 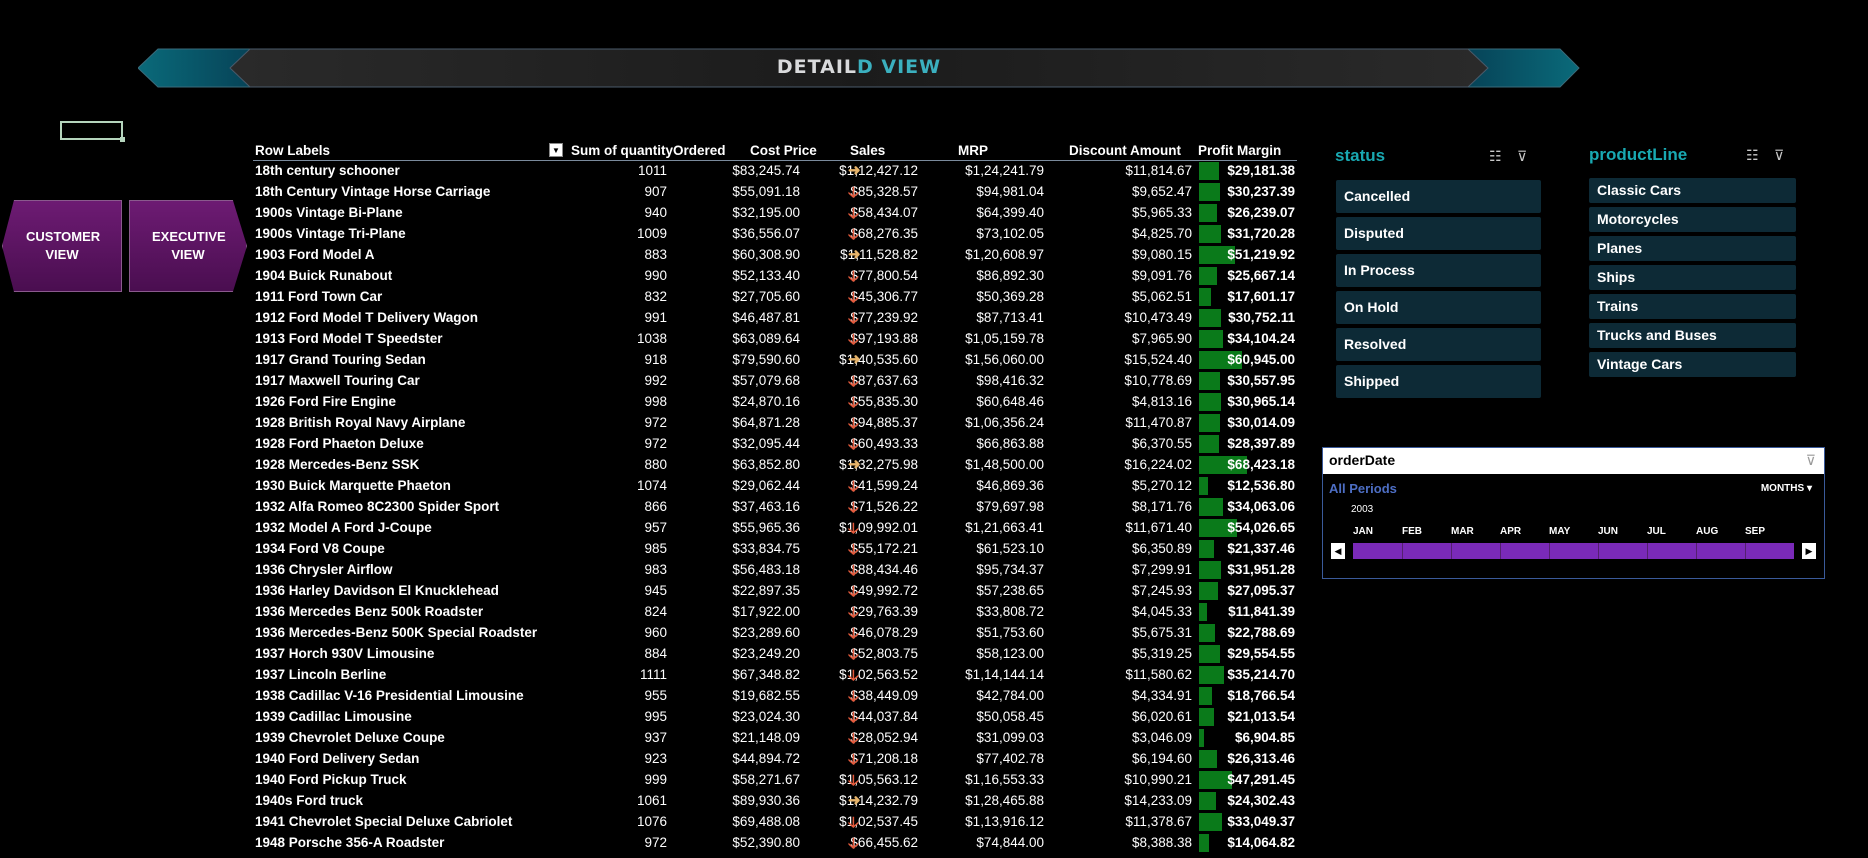 What do you see at coordinates (1161, 695) in the screenshot?
I see `discount-value: $4,334.91` at bounding box center [1161, 695].